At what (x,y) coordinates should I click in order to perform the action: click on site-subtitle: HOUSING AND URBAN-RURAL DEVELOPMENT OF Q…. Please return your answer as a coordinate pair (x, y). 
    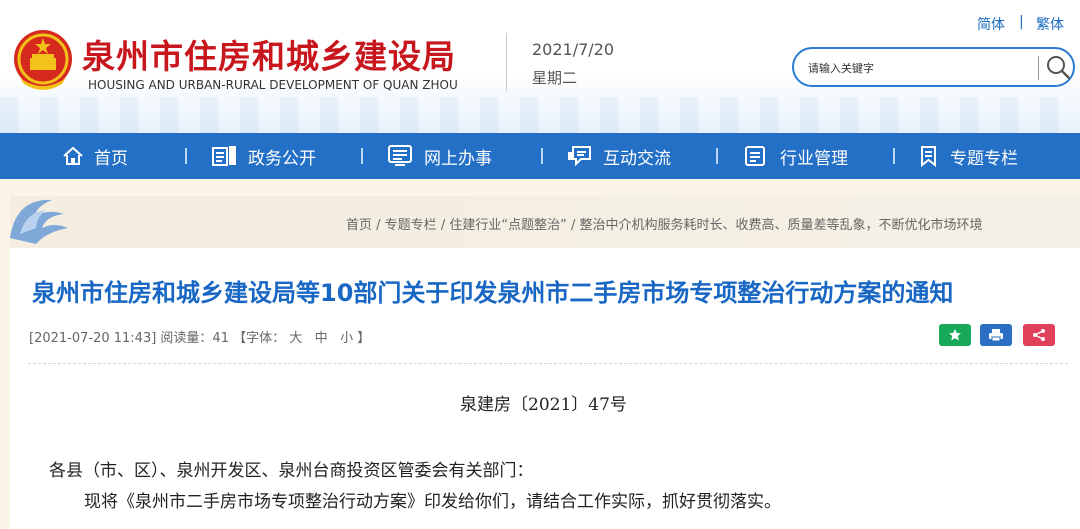
    Looking at the image, I should click on (273, 85).